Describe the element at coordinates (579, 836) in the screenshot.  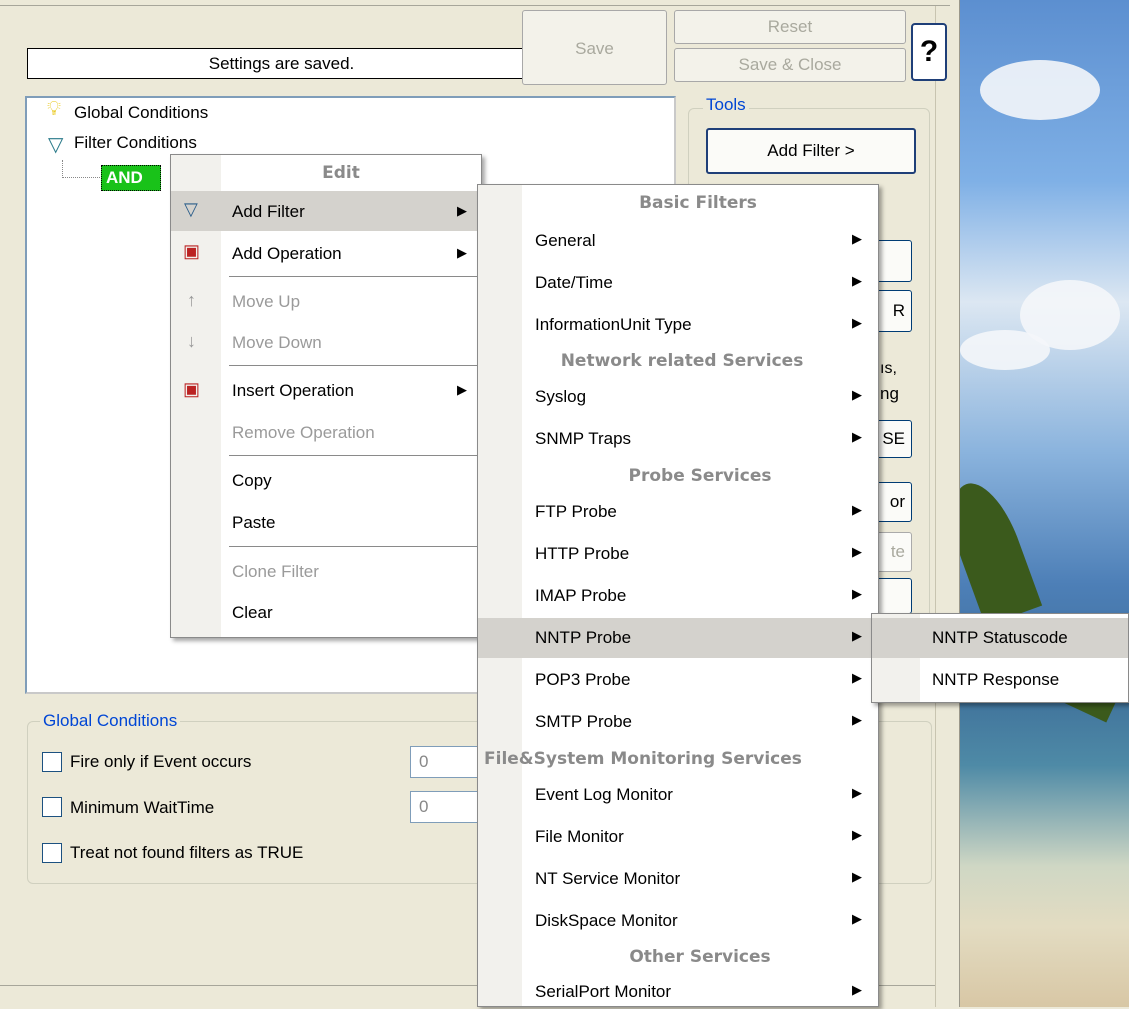
I see `menu-item-label: File Monitor` at that location.